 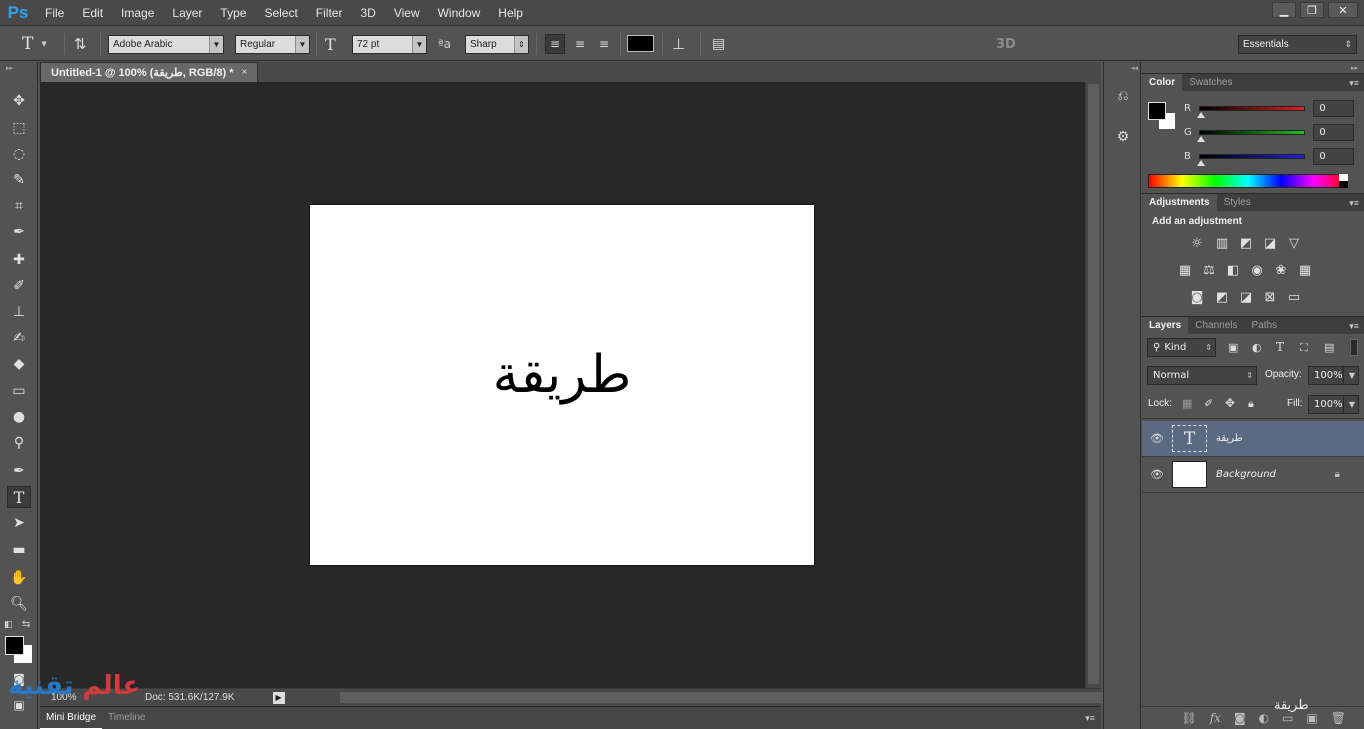 I want to click on close-tab-icon: ×, so click(x=245, y=72).